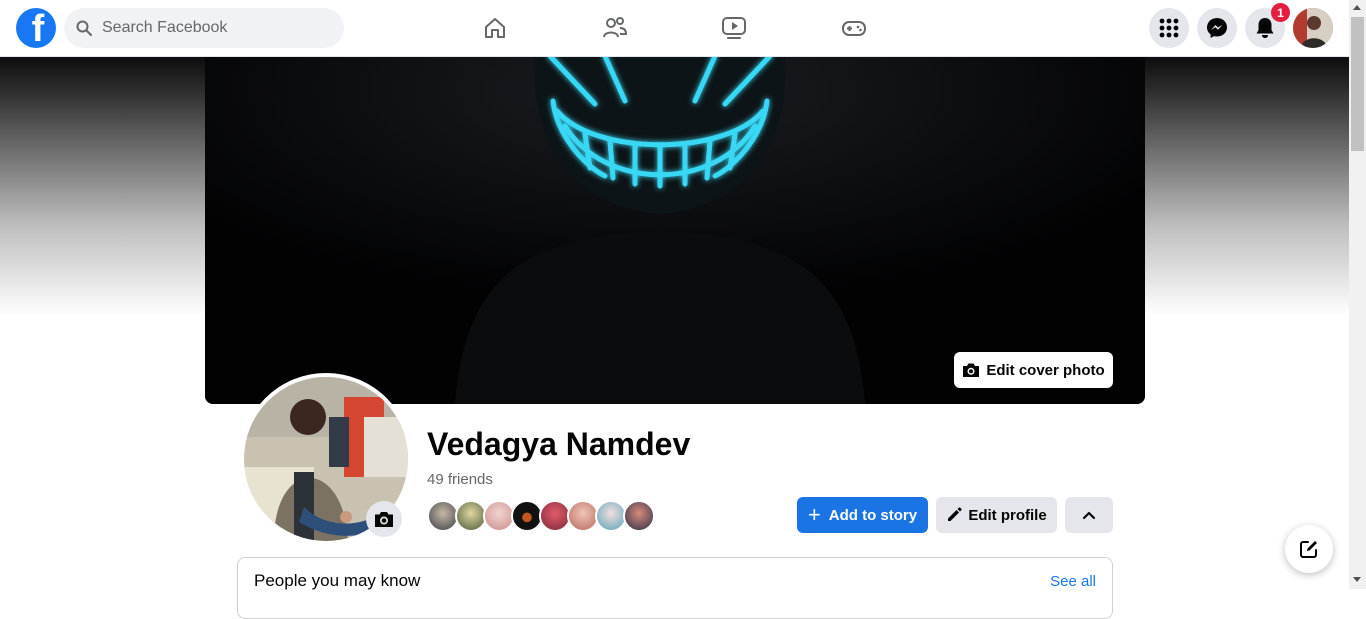 The height and width of the screenshot is (619, 1366). I want to click on search-icon, so click(84, 28).